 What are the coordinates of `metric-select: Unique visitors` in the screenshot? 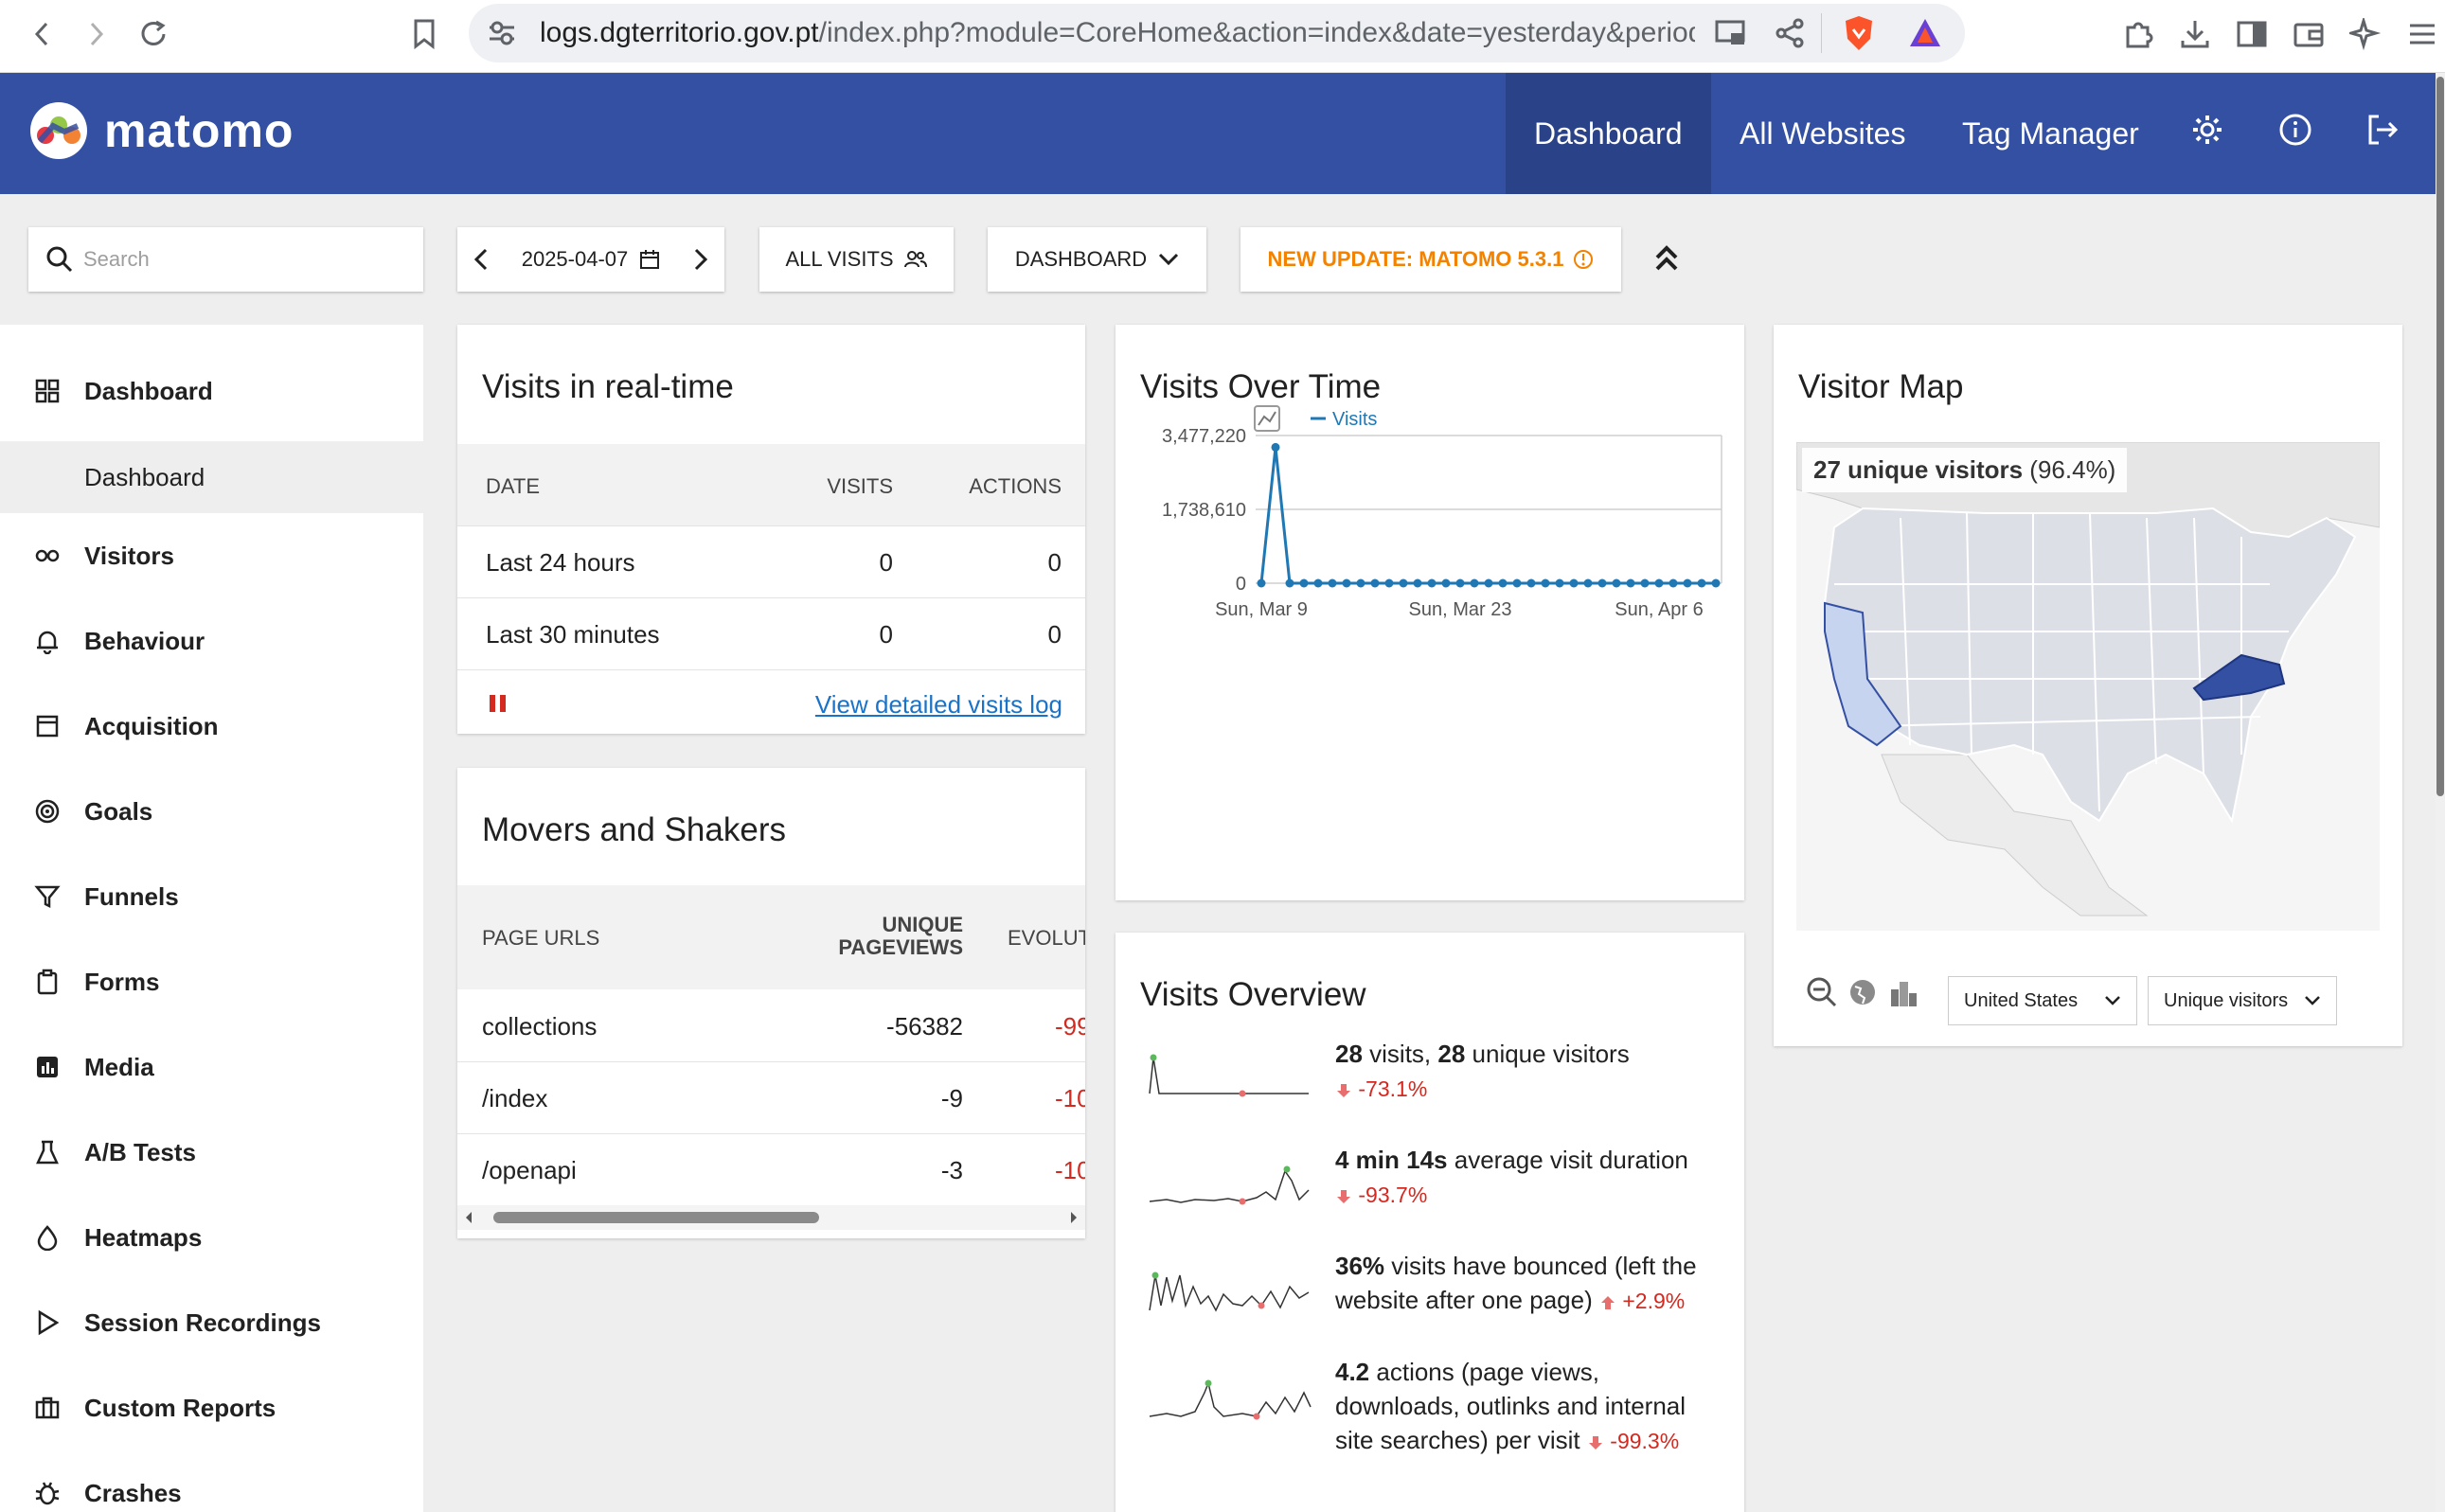 It's located at (2242, 1000).